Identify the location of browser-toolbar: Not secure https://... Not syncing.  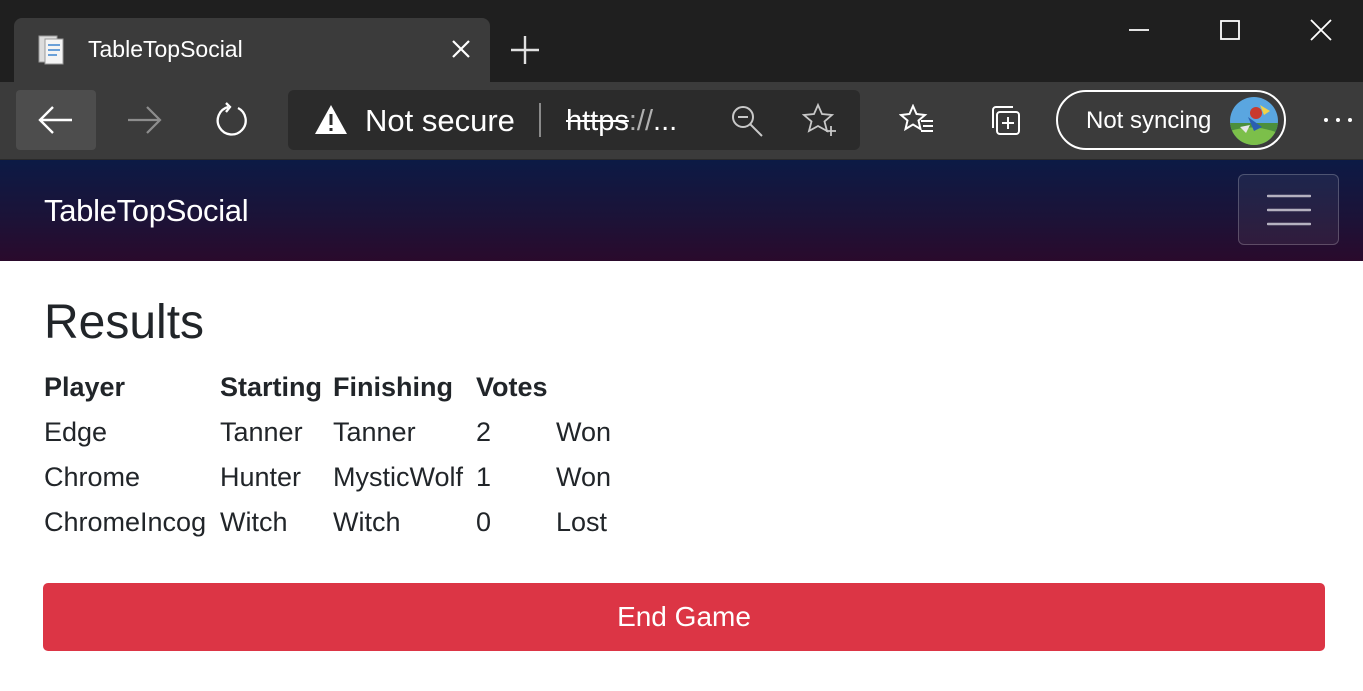
(681, 121).